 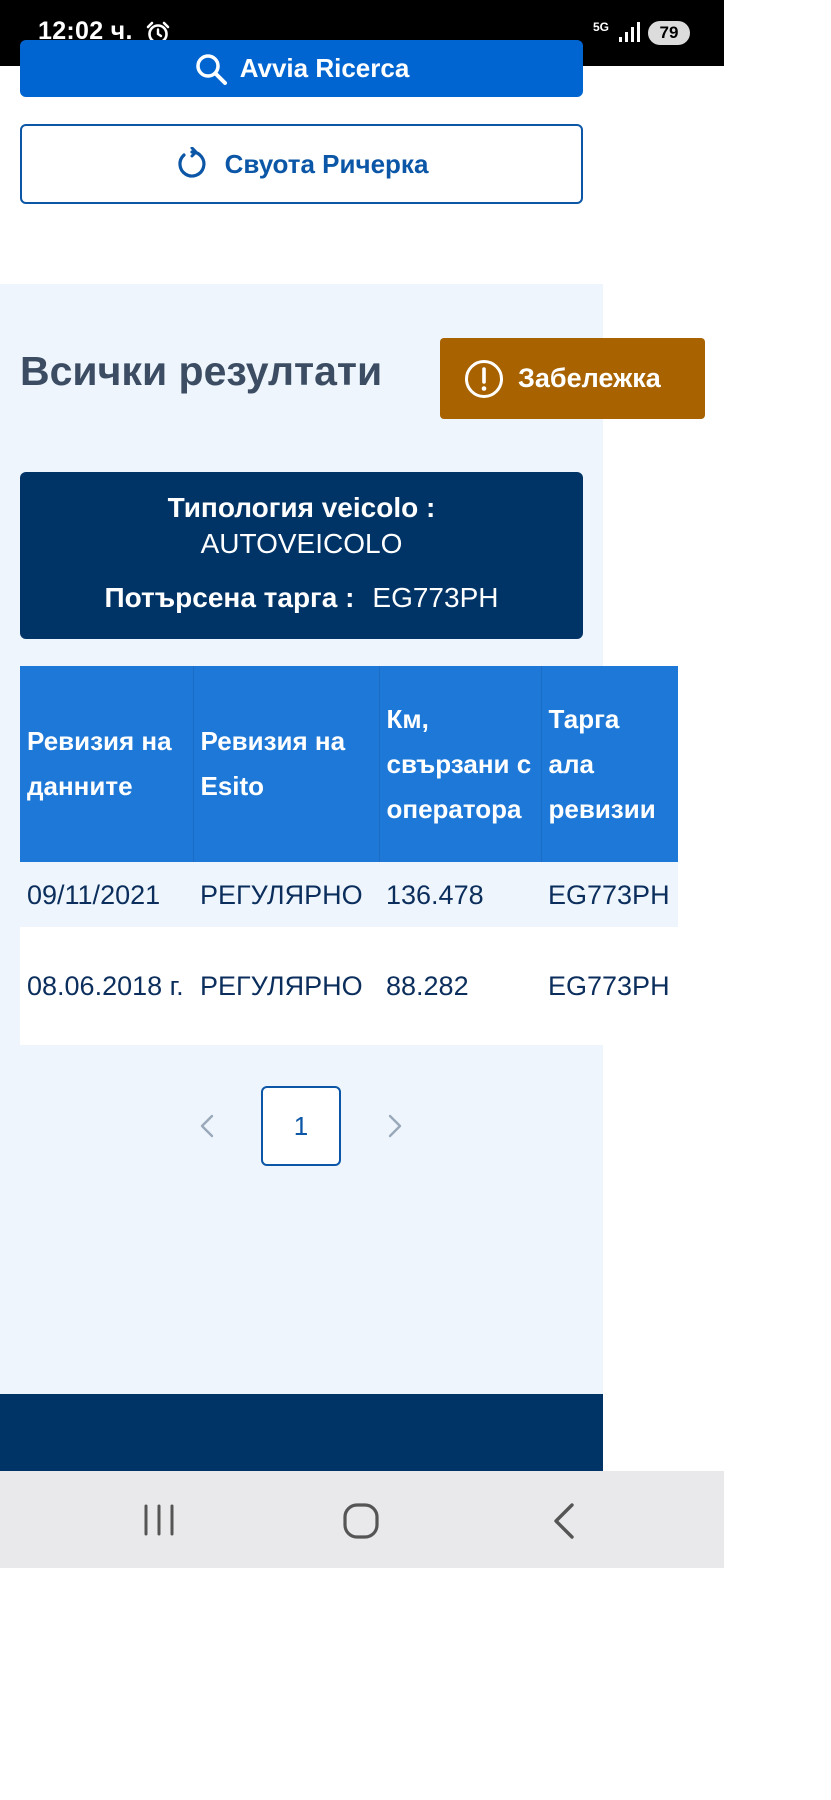 What do you see at coordinates (326, 163) in the screenshot?
I see `reset-button-label: Свуота Ричерка` at bounding box center [326, 163].